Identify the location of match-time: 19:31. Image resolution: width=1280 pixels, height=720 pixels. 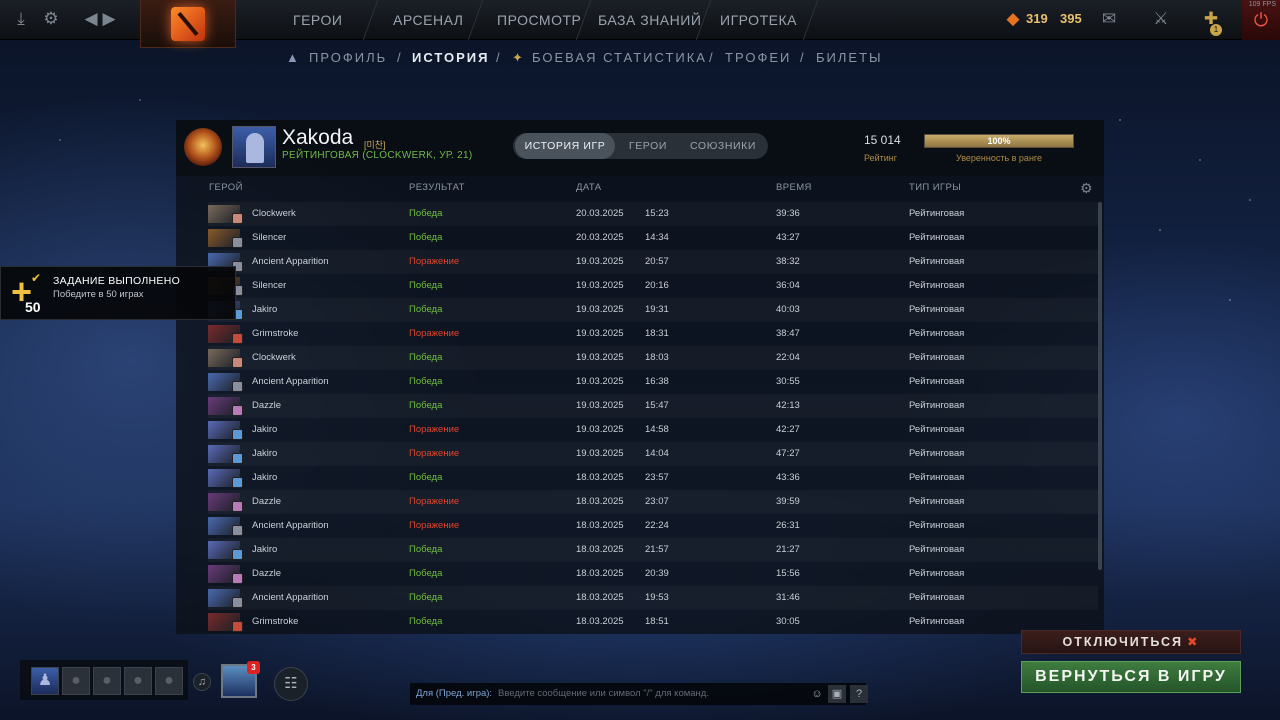
(657, 309).